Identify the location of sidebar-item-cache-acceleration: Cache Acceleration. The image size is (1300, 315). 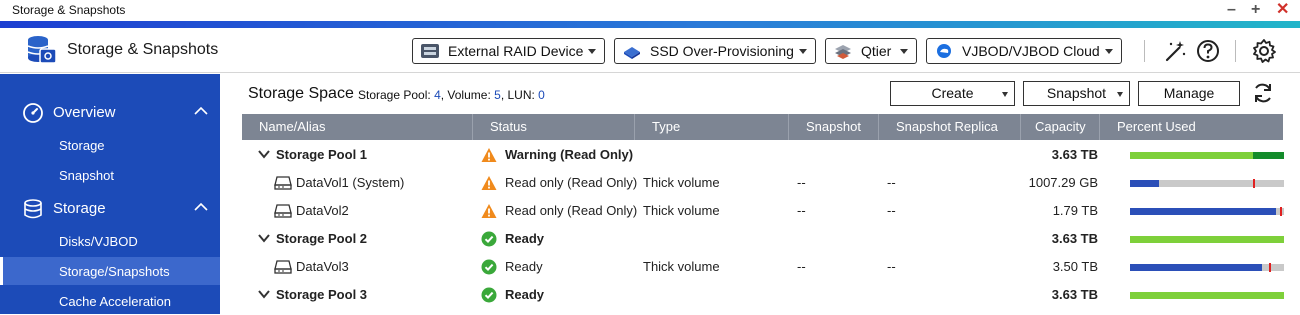
(110, 301).